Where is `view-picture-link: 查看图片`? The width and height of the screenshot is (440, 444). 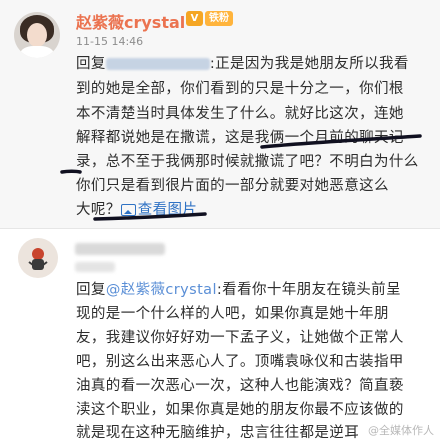 view-picture-link: 查看图片 is located at coordinates (159, 210).